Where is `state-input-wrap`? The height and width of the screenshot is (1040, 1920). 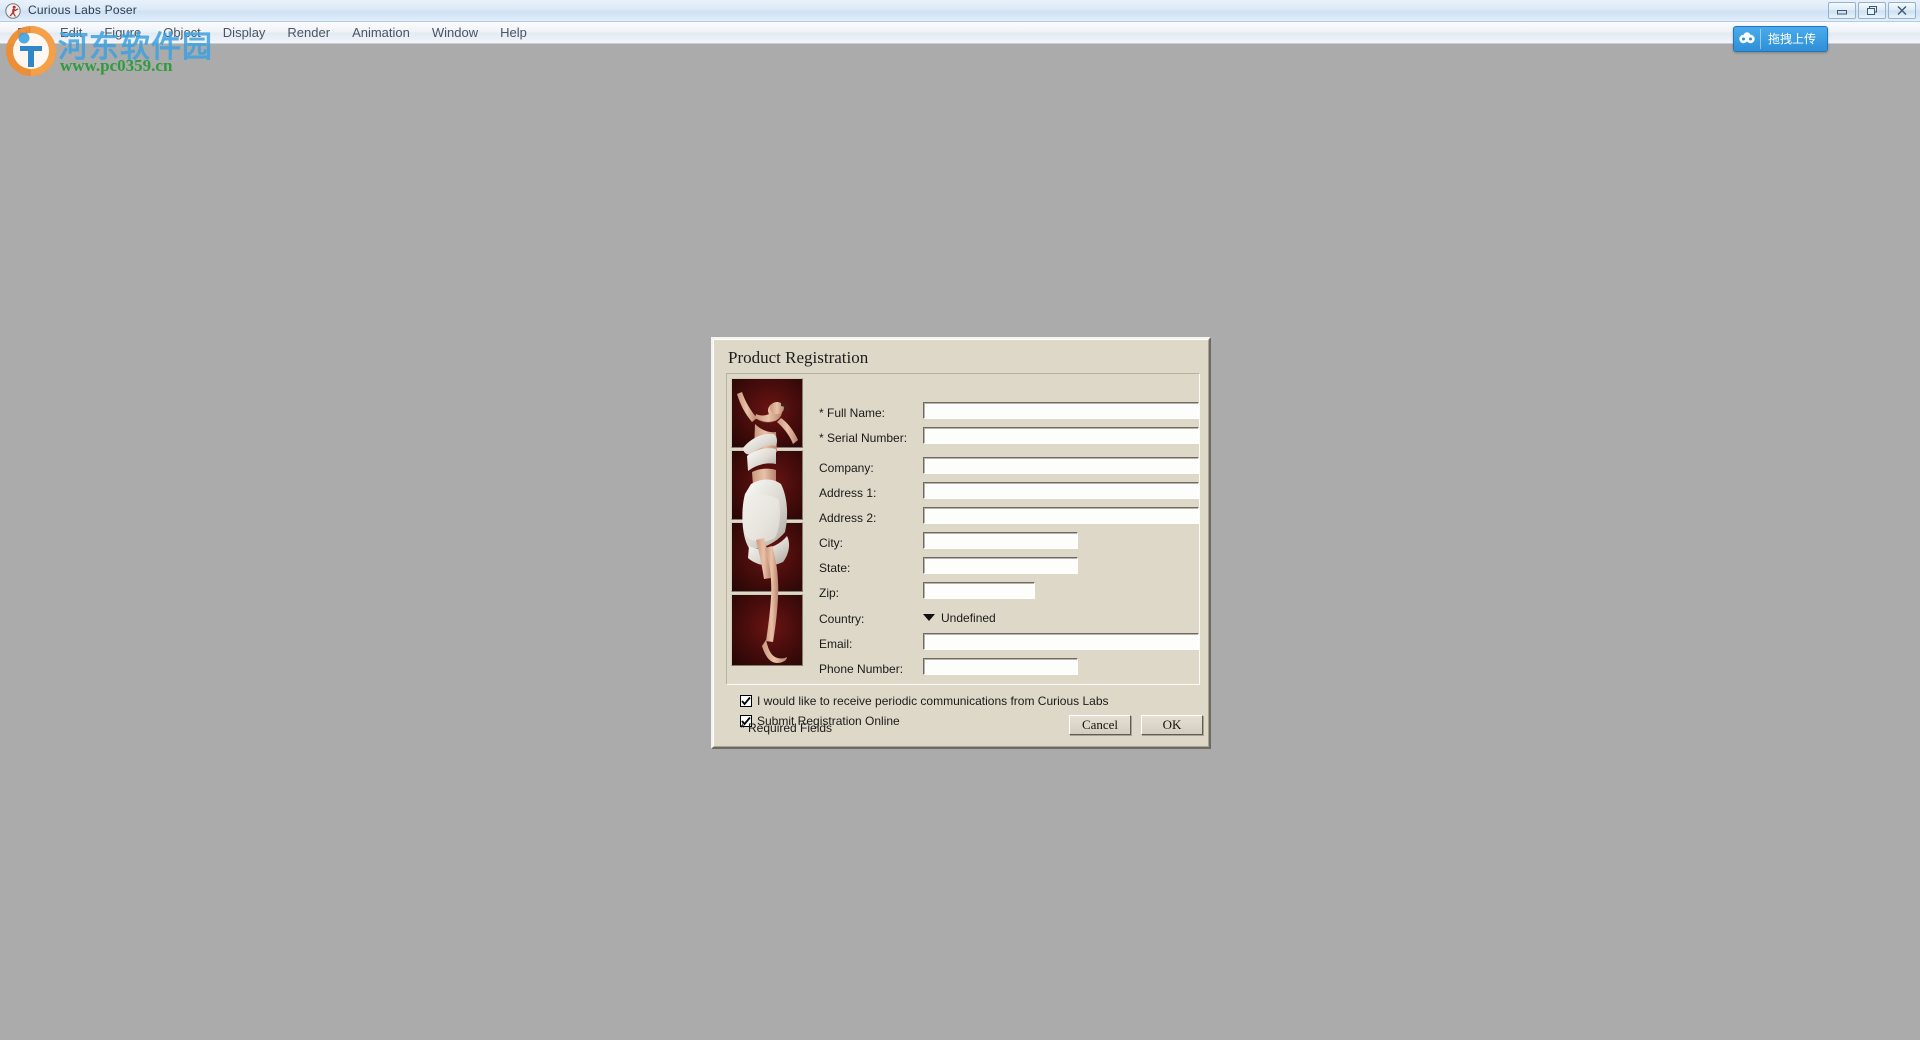 state-input-wrap is located at coordinates (1000, 566).